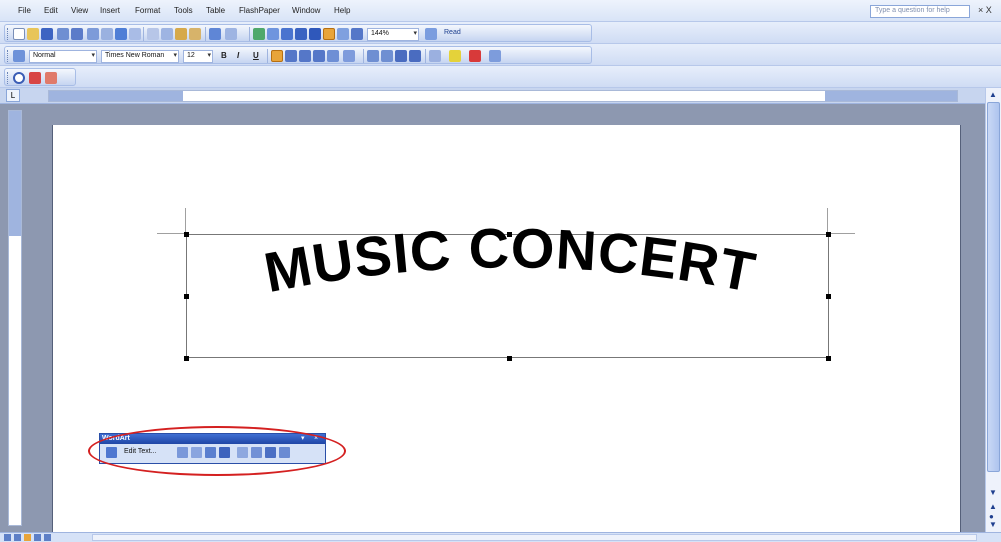 The image size is (1001, 542). What do you see at coordinates (107, 34) in the screenshot?
I see `print-preview-icon` at bounding box center [107, 34].